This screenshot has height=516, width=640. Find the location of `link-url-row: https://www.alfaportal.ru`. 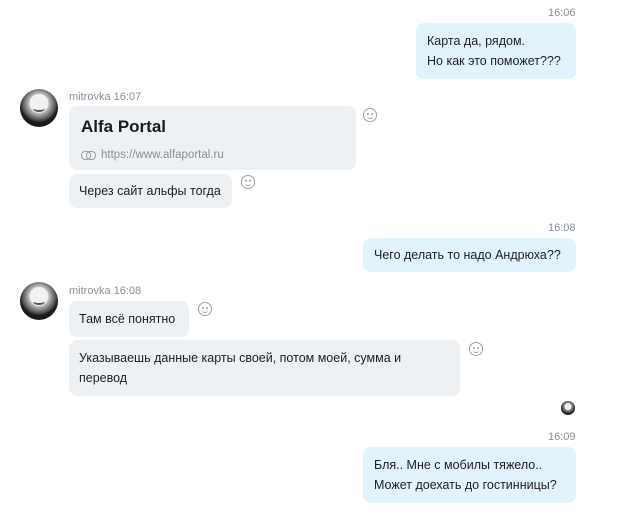

link-url-row: https://www.alfaportal.ru is located at coordinates (212, 155).